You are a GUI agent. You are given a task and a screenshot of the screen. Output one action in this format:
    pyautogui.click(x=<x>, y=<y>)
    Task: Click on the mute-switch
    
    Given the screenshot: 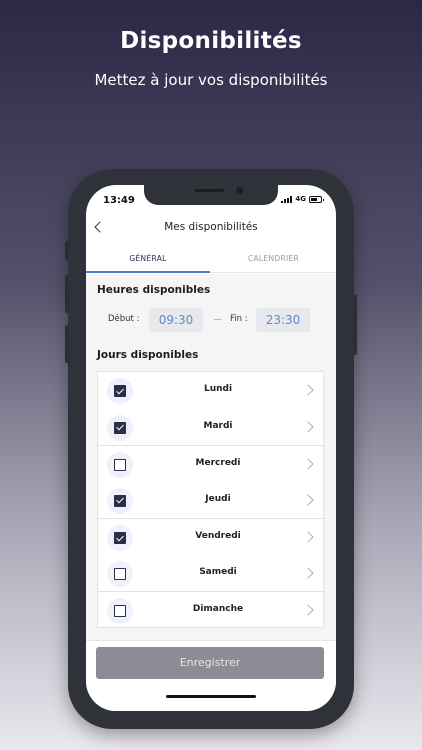 What is the action you would take?
    pyautogui.click(x=67, y=251)
    